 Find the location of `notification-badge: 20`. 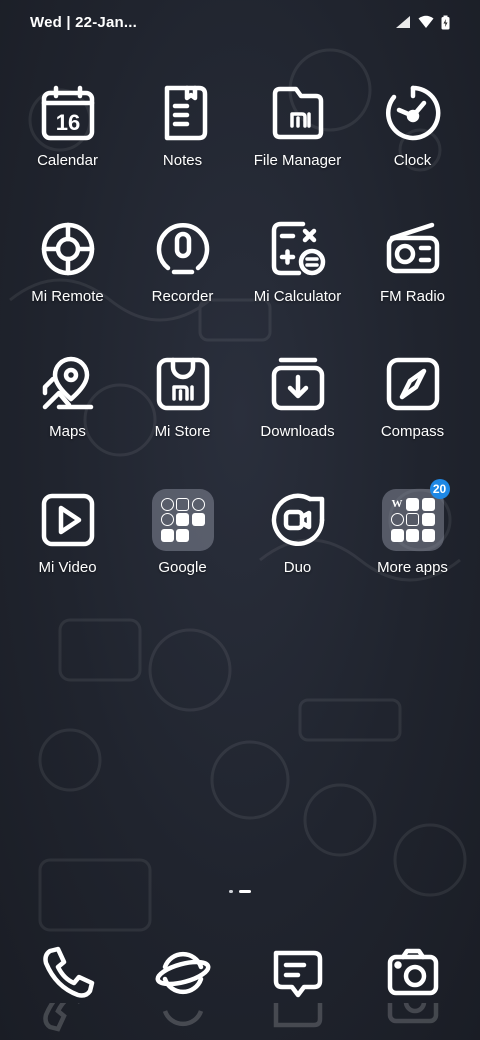

notification-badge: 20 is located at coordinates (439, 488).